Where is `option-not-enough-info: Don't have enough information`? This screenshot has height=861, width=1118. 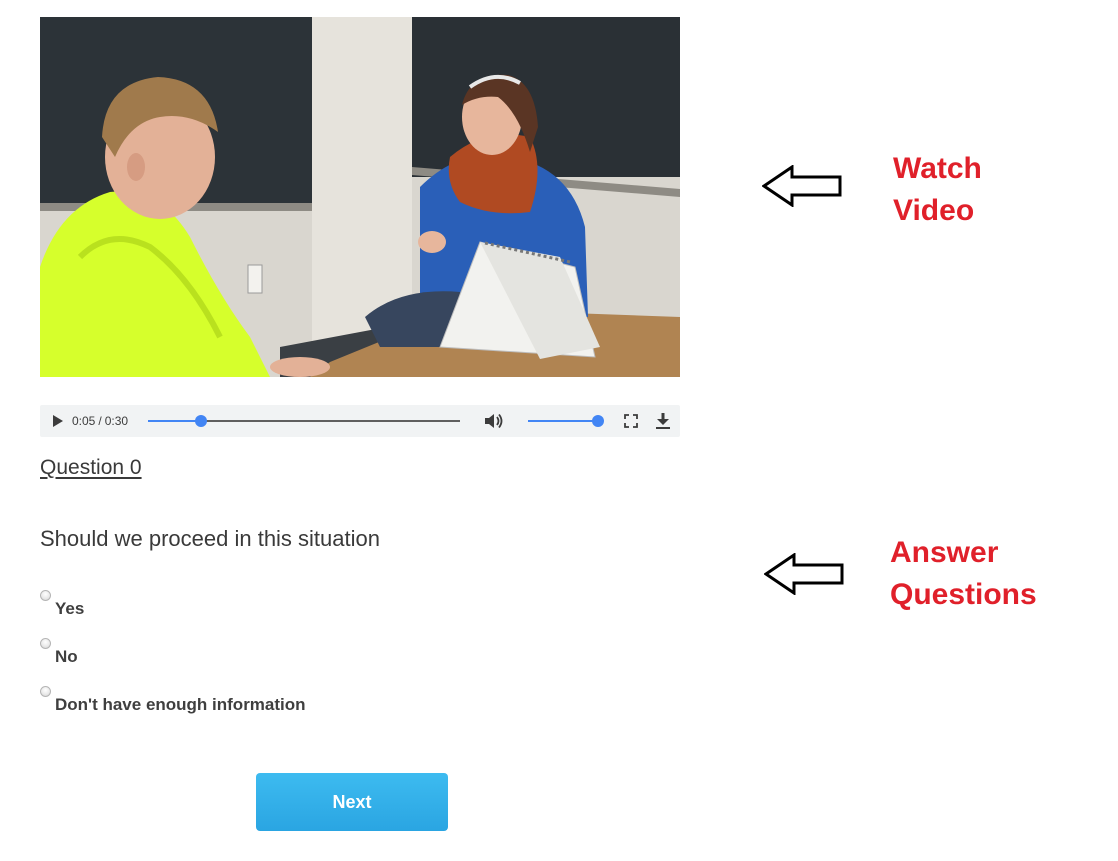 option-not-enough-info: Don't have enough information is located at coordinates (173, 700).